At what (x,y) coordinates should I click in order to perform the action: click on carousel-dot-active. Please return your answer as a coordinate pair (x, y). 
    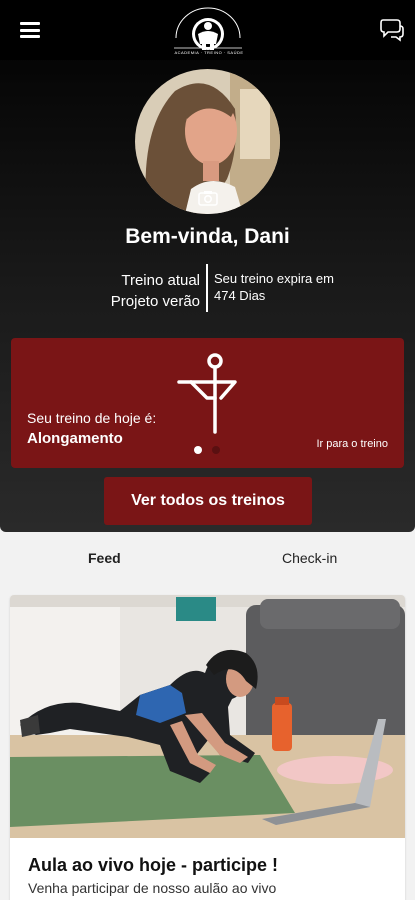
    Looking at the image, I should click on (198, 450).